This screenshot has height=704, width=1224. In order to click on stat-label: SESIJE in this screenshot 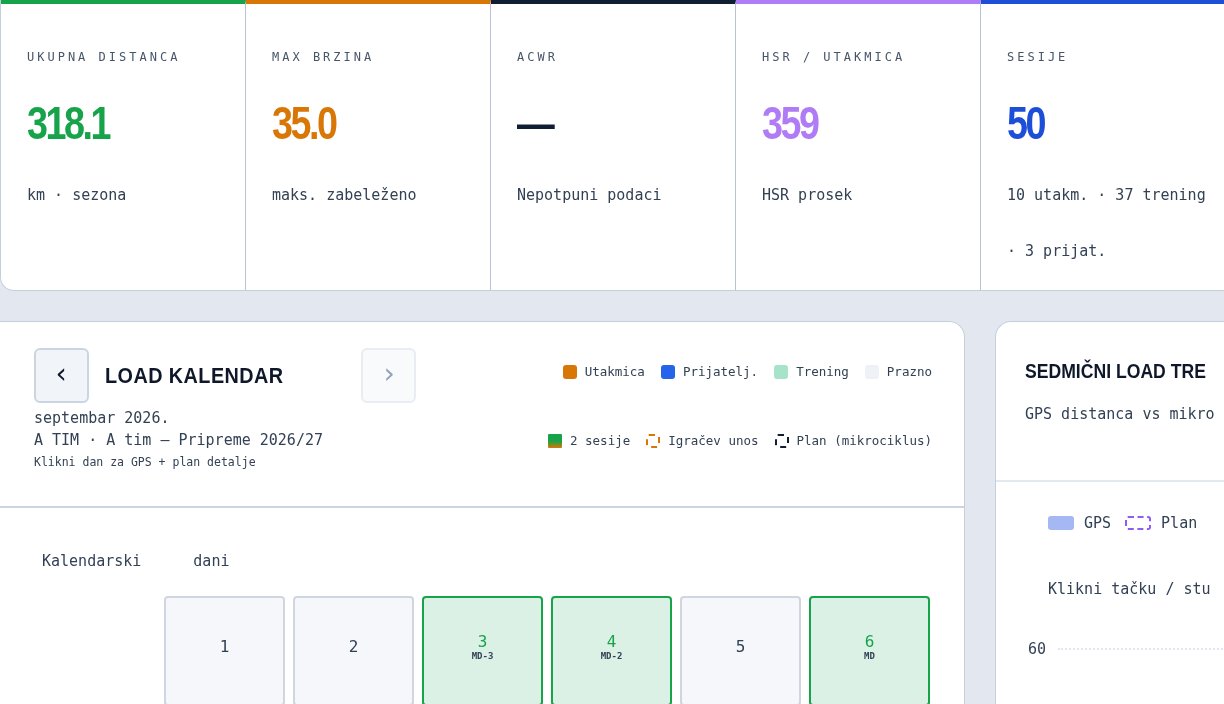, I will do `click(1038, 57)`.